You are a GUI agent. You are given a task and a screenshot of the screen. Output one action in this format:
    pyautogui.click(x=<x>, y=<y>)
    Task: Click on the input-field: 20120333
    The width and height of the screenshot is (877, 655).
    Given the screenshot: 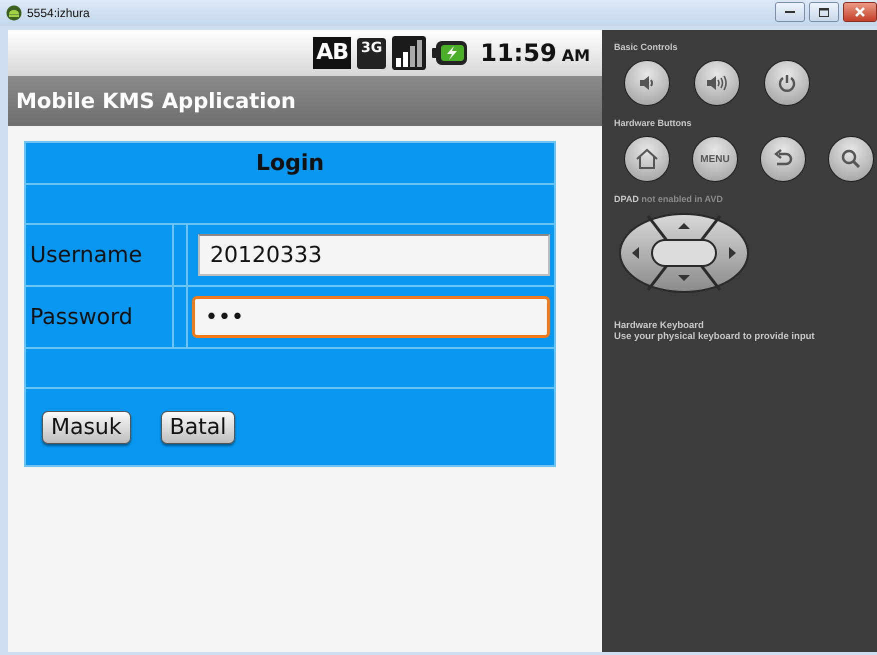 What is the action you would take?
    pyautogui.click(x=374, y=255)
    